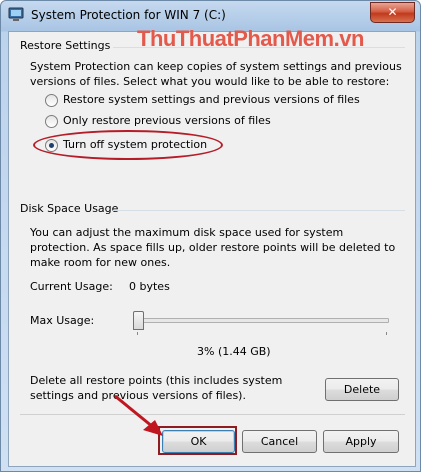 The image size is (421, 472). I want to click on current-usage-label: Current Usage:, so click(71, 286).